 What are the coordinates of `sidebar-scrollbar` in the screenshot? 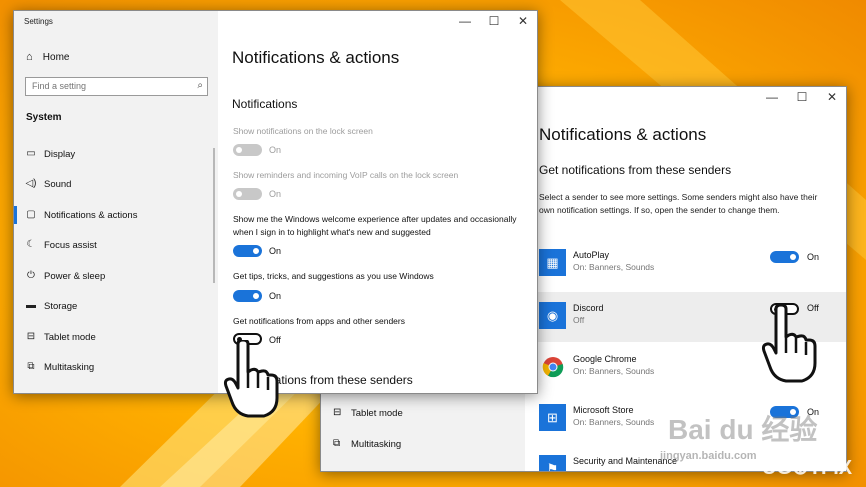 It's located at (214, 215).